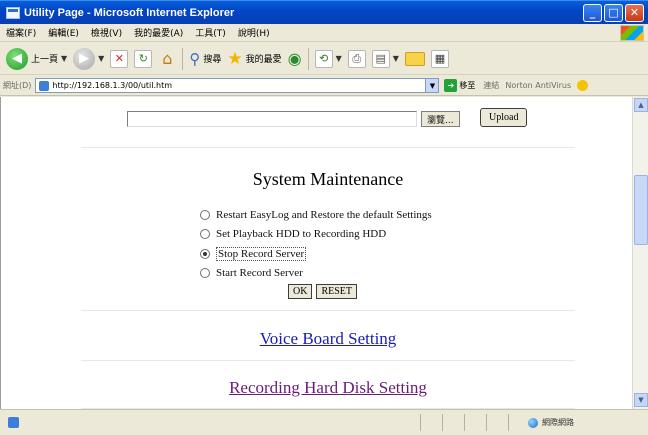 Image resolution: width=648 pixels, height=435 pixels. Describe the element at coordinates (491, 85) in the screenshot. I see `links-button: 連結` at that location.